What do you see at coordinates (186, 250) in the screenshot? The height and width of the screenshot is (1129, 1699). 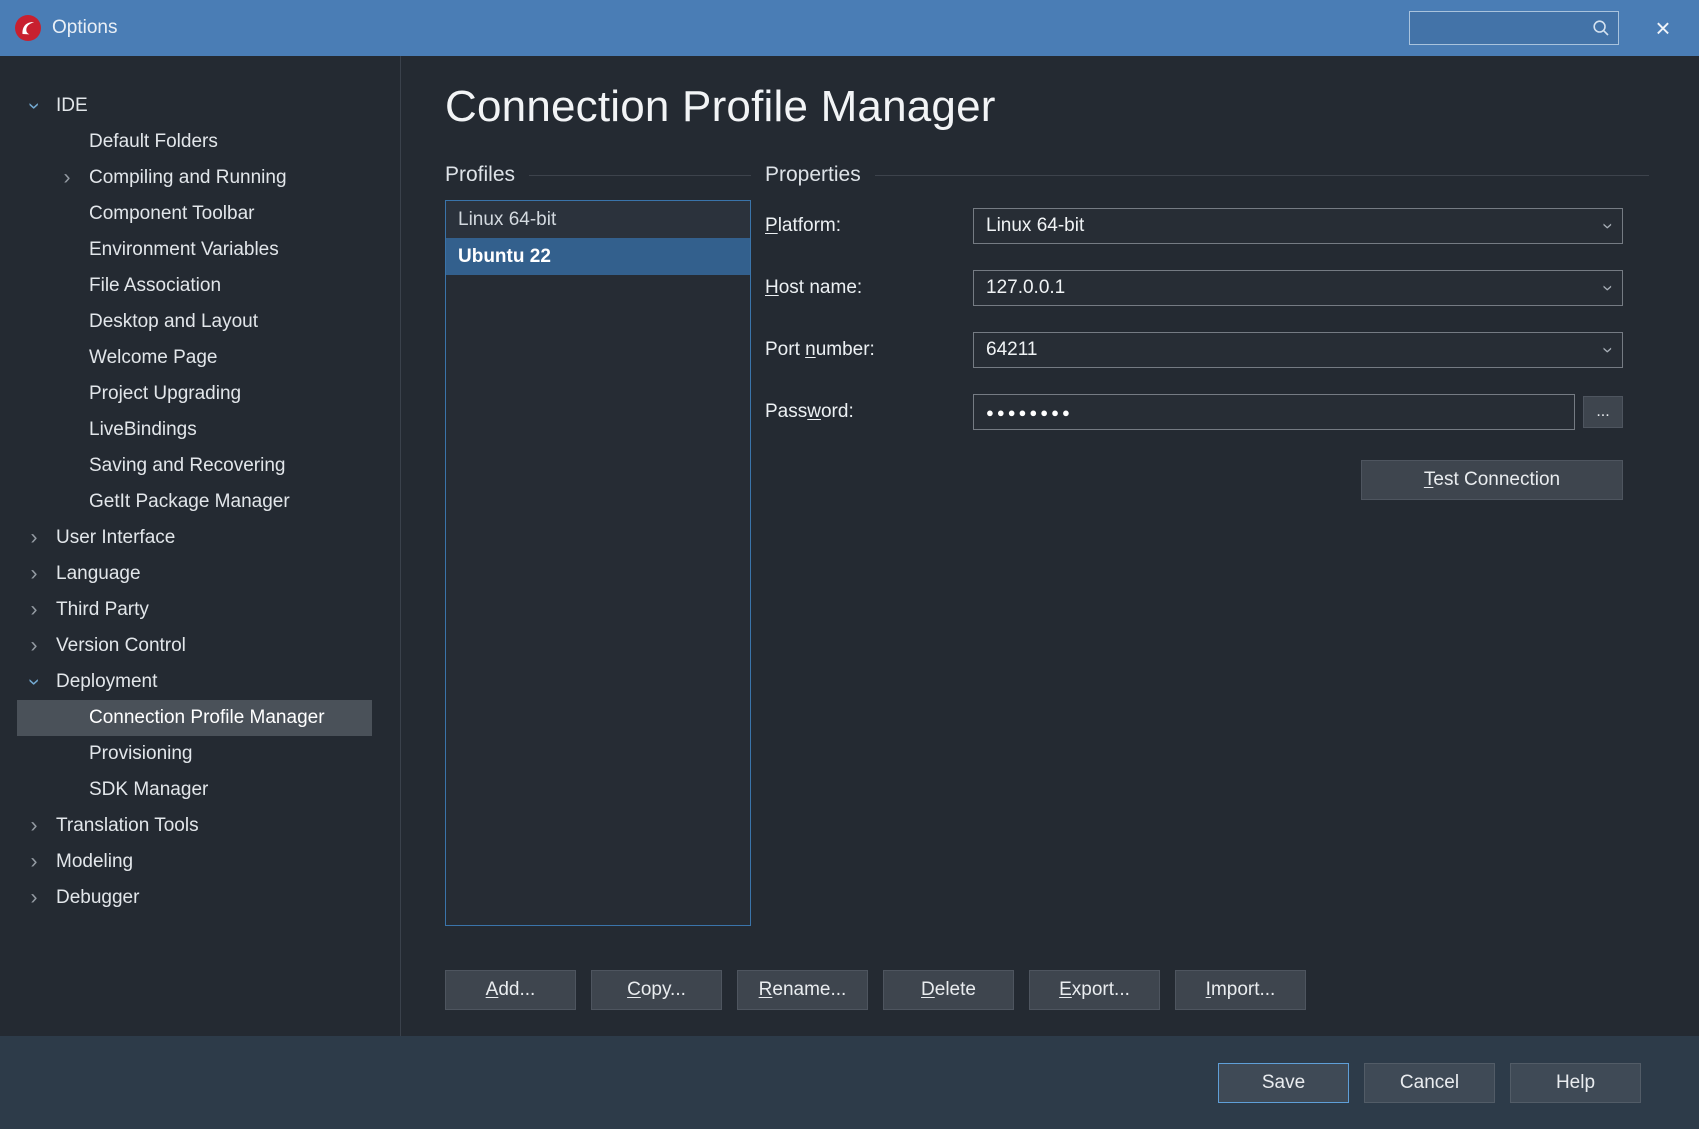 I see `sidebar-item-environment-variables: Environment Variables` at bounding box center [186, 250].